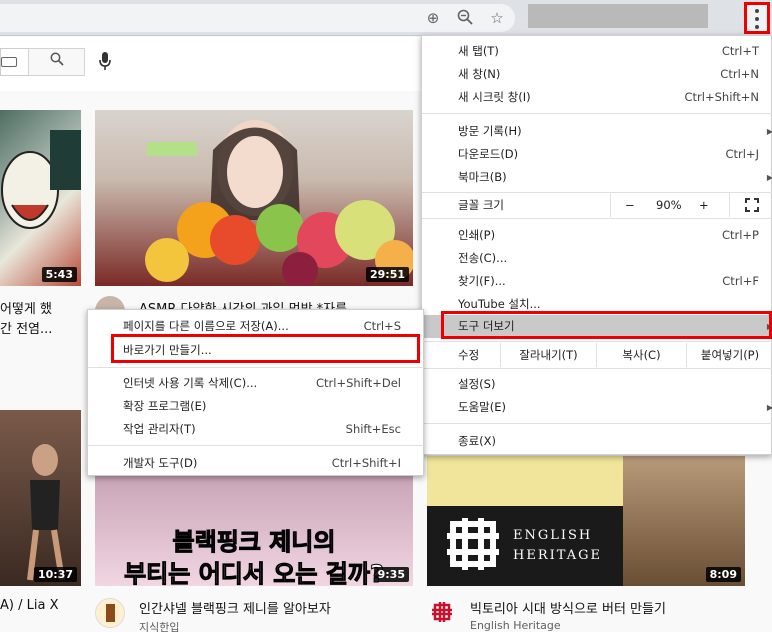  Describe the element at coordinates (606, 325) in the screenshot. I see `highlight-more-tools` at that location.